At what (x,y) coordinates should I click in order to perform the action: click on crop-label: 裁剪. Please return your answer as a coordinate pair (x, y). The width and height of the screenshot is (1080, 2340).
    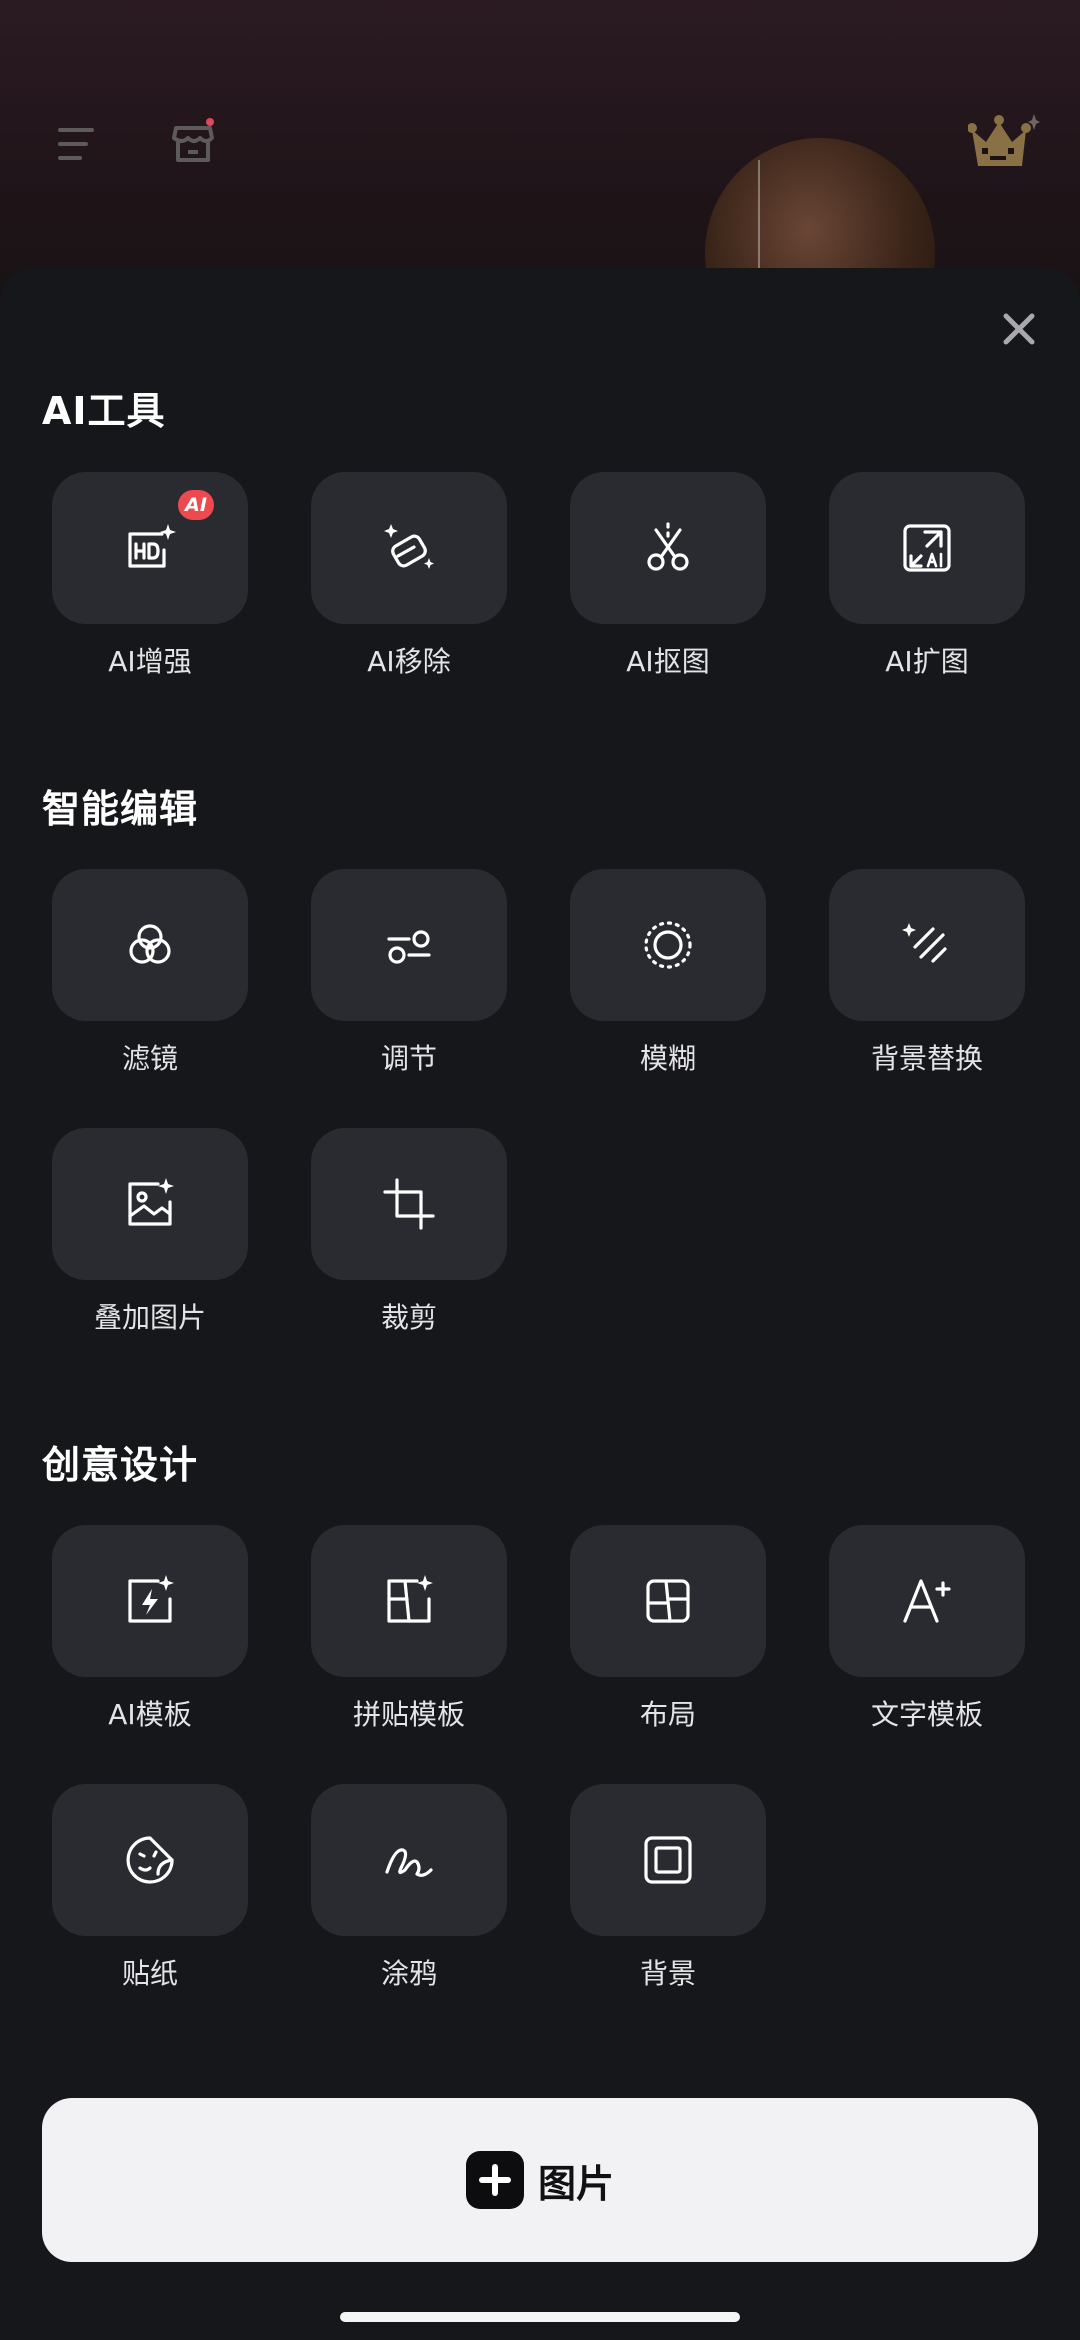
    Looking at the image, I should click on (408, 1317).